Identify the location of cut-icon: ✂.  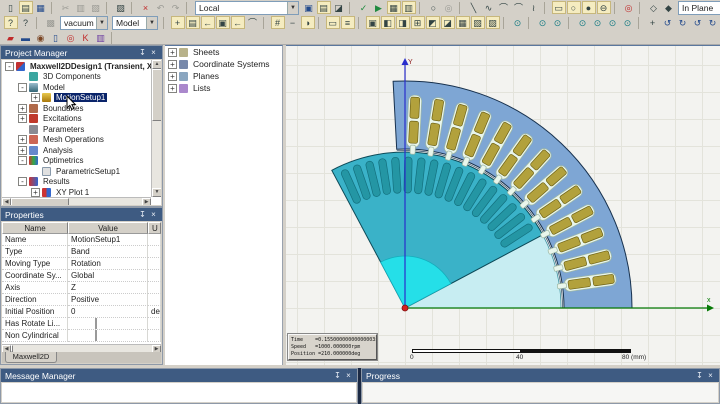
(66, 7).